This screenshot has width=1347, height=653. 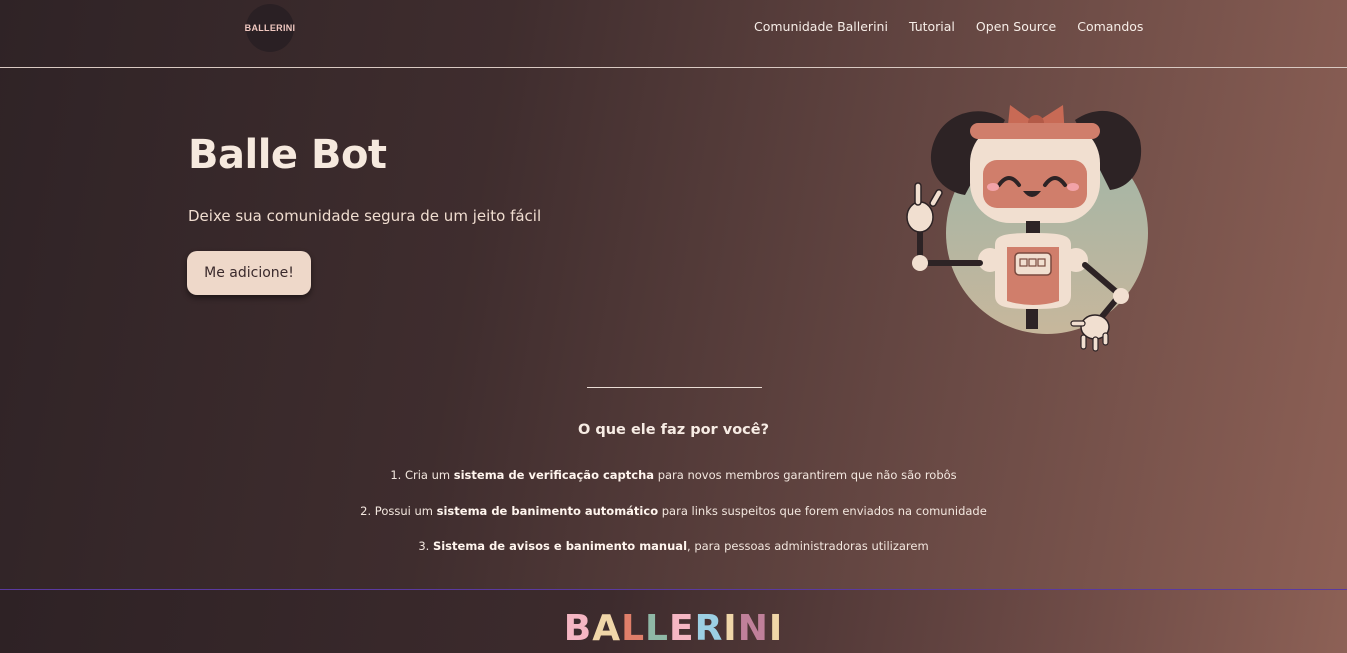 What do you see at coordinates (287, 155) in the screenshot?
I see `hero-title: Balle Bot` at bounding box center [287, 155].